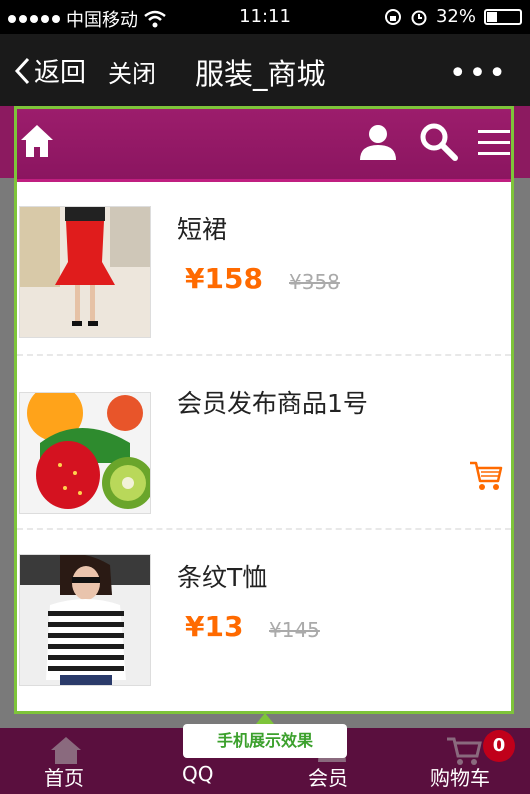  I want to click on battery-percent: 32%, so click(455, 16).